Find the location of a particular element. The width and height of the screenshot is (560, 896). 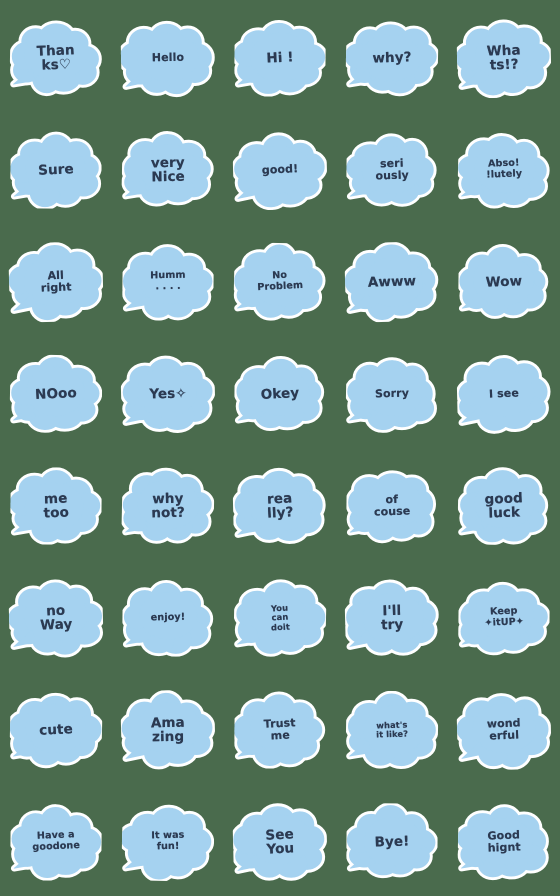

speech-bubble-icon: Hello is located at coordinates (167, 58).